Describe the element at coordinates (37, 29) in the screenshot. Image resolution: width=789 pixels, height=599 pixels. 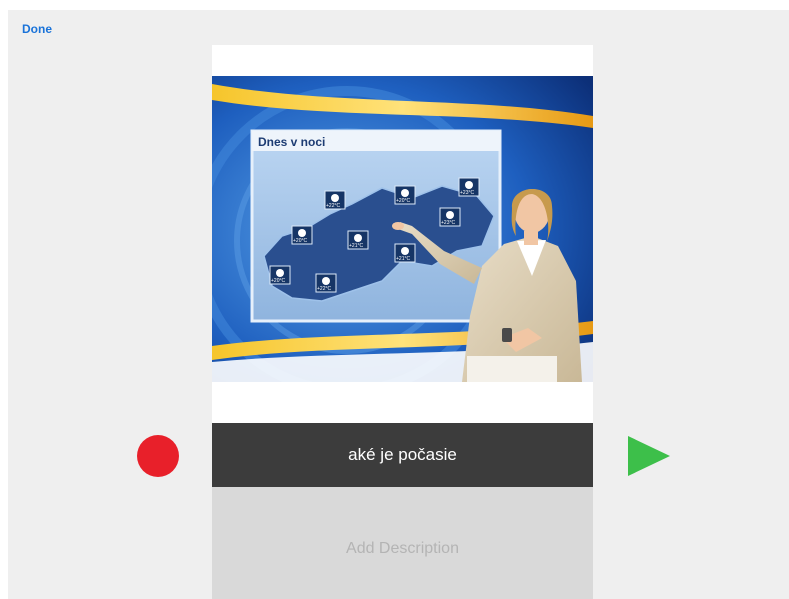
I see `done-button: Done` at that location.